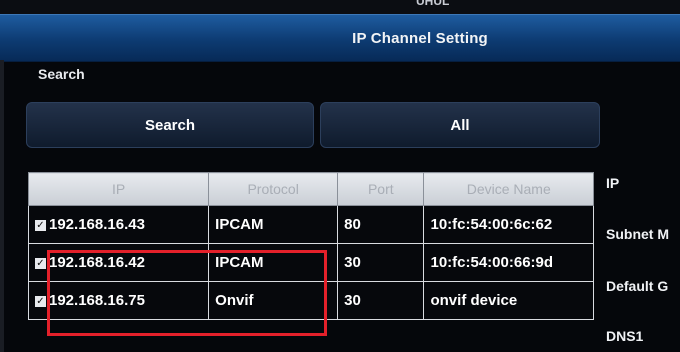  I want to click on ip-cell: ✓ 192.168.16.43, so click(118, 224).